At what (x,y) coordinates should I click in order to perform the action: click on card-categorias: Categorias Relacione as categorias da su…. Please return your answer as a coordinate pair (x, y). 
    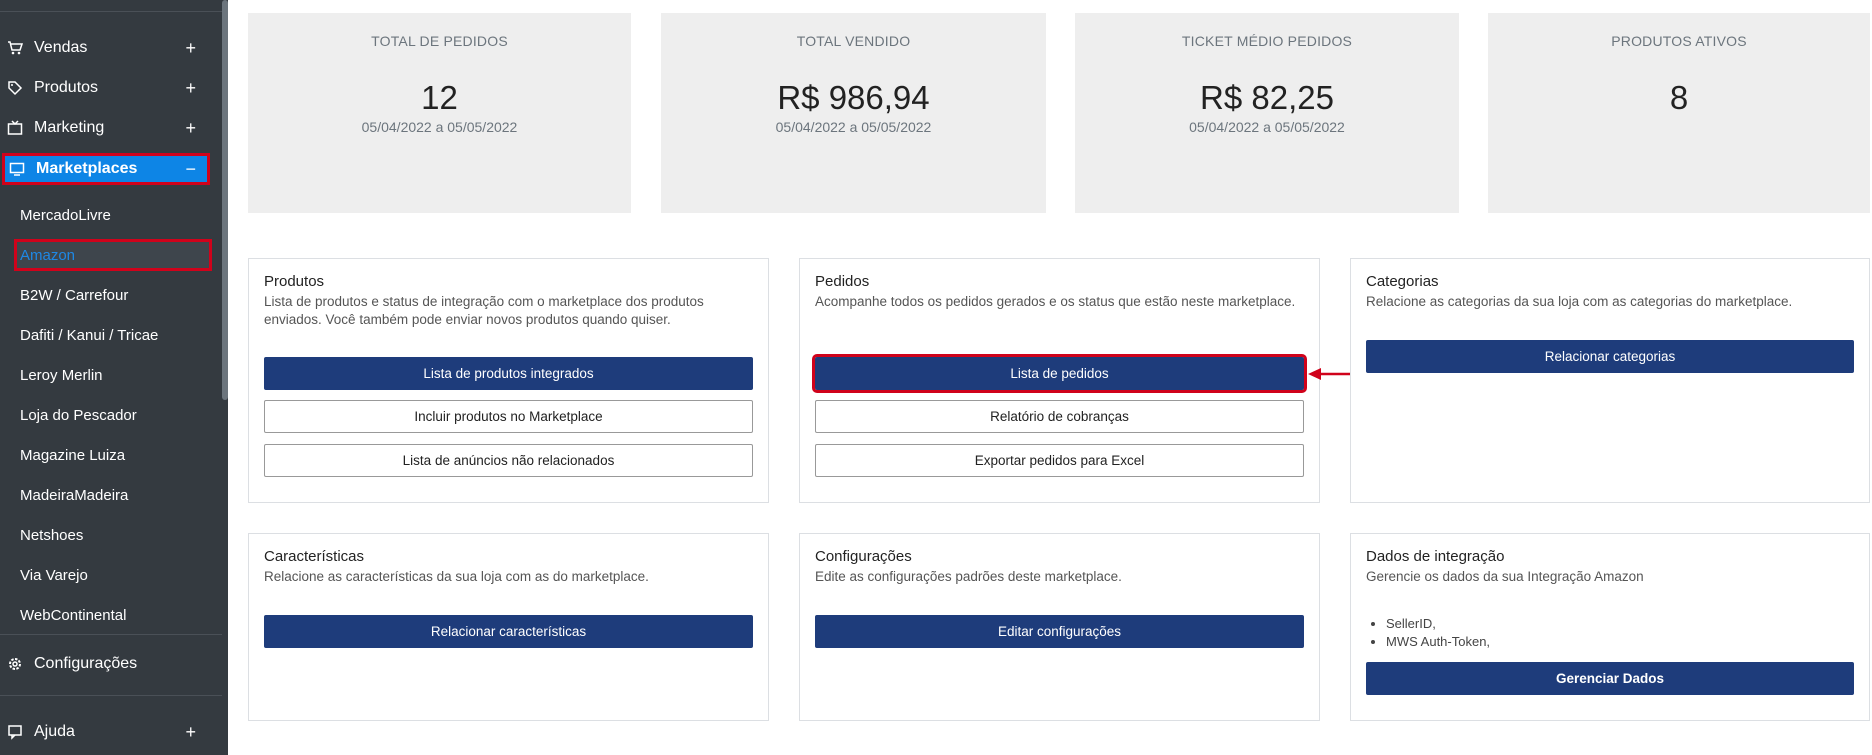
    Looking at the image, I should click on (1610, 380).